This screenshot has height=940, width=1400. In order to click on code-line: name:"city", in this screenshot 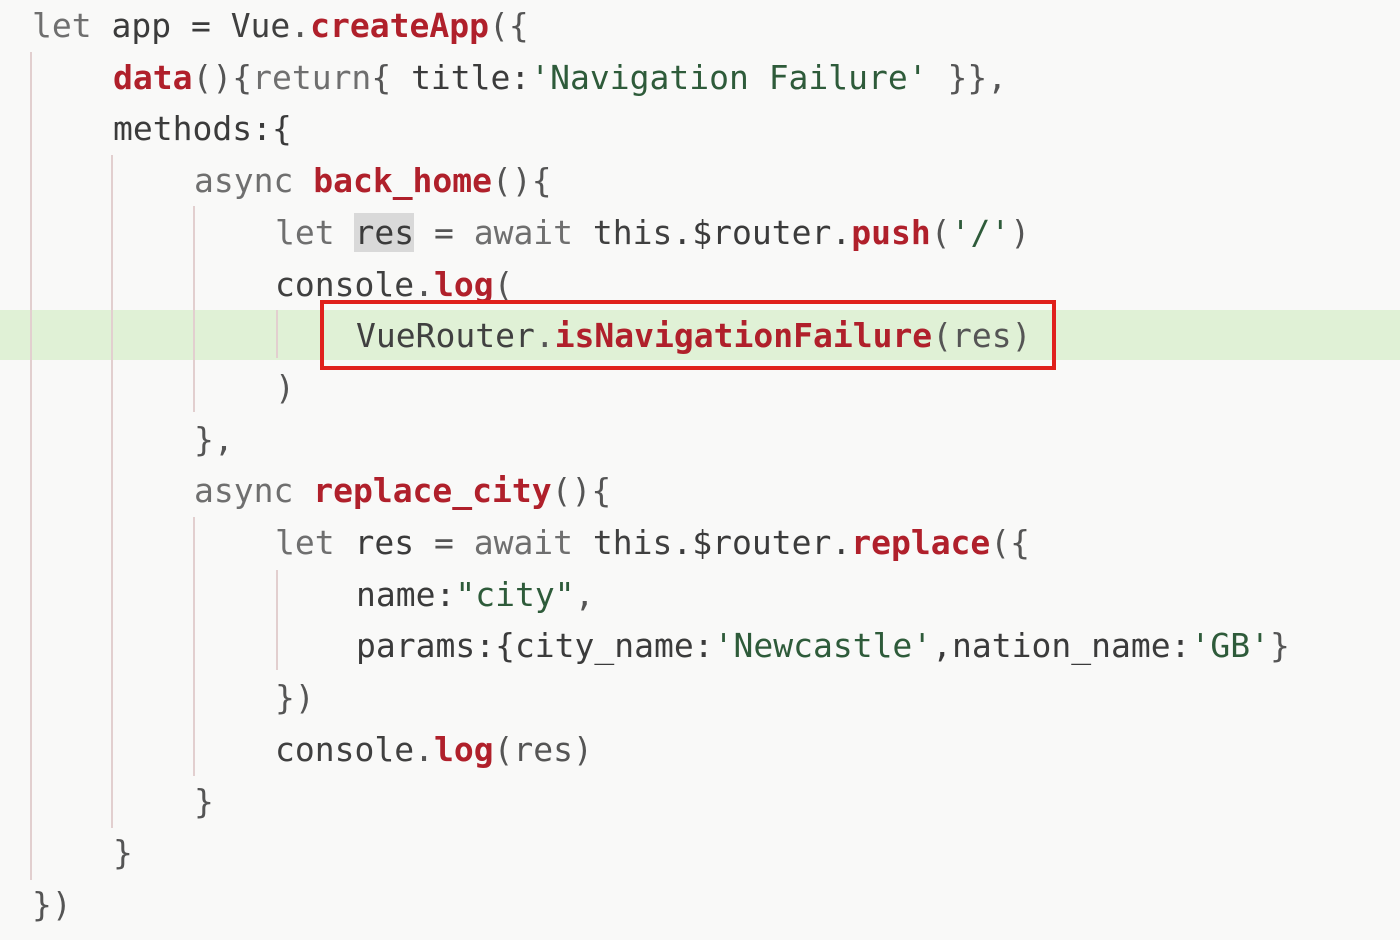, I will do `click(475, 595)`.